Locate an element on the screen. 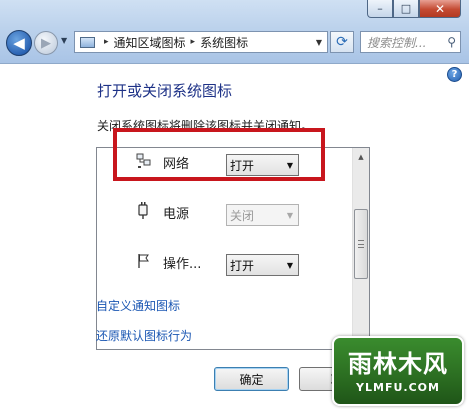  close-button: ✕ is located at coordinates (440, 9).